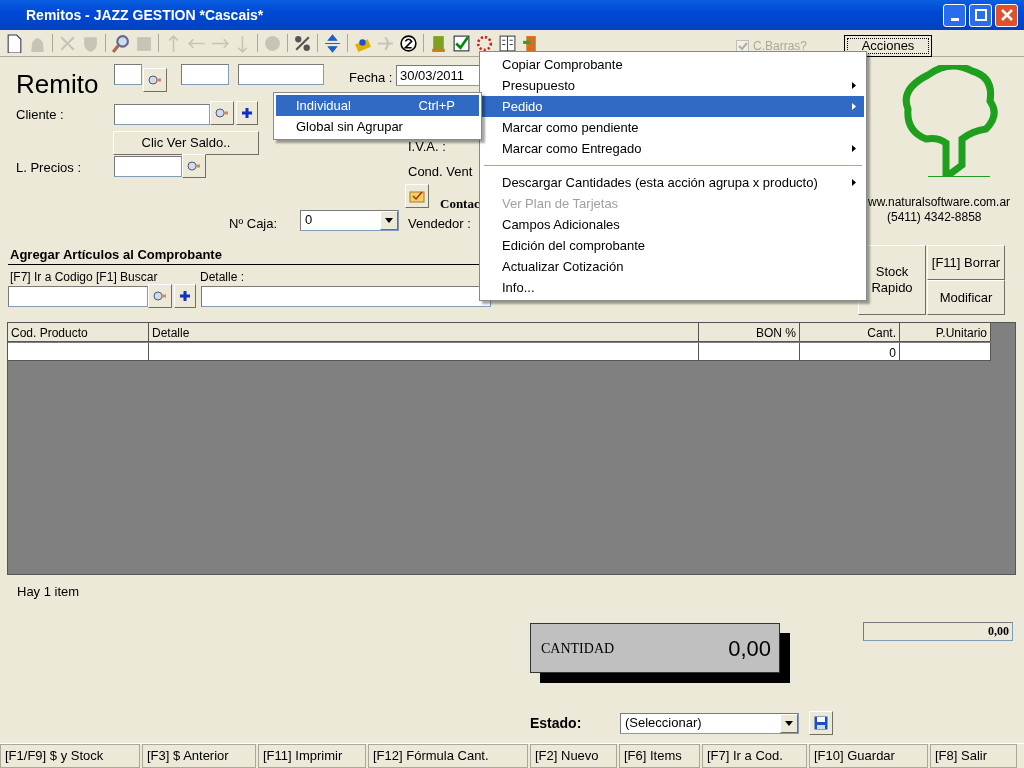 The width and height of the screenshot is (1024, 768). Describe the element at coordinates (148, 166) in the screenshot. I see `price-list-field` at that location.